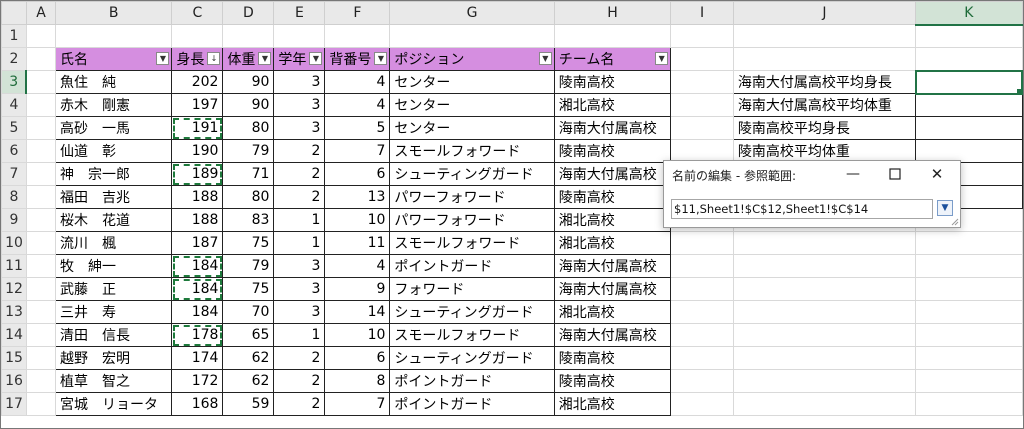 Image resolution: width=1024 pixels, height=429 pixels. Describe the element at coordinates (248, 105) in the screenshot. I see `table-cell: 90` at that location.